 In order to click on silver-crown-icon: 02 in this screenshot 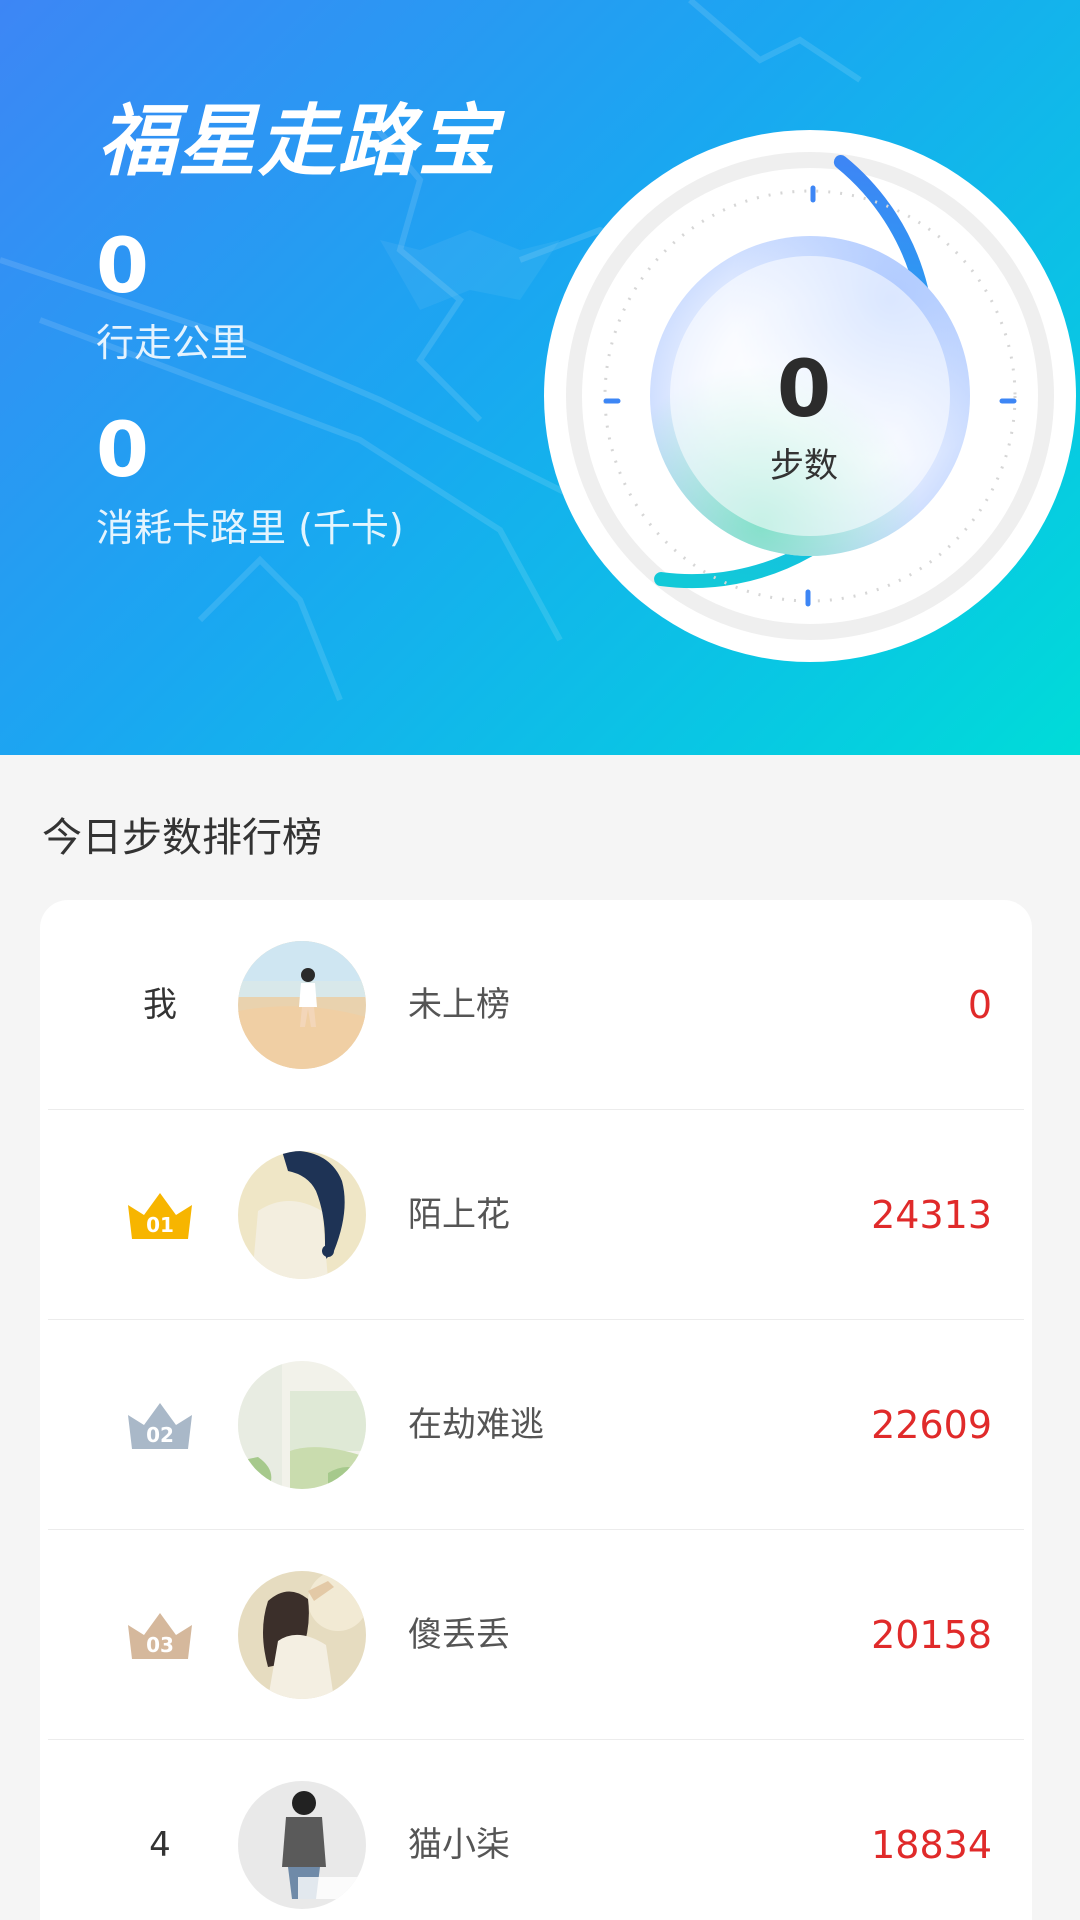, I will do `click(160, 1426)`.